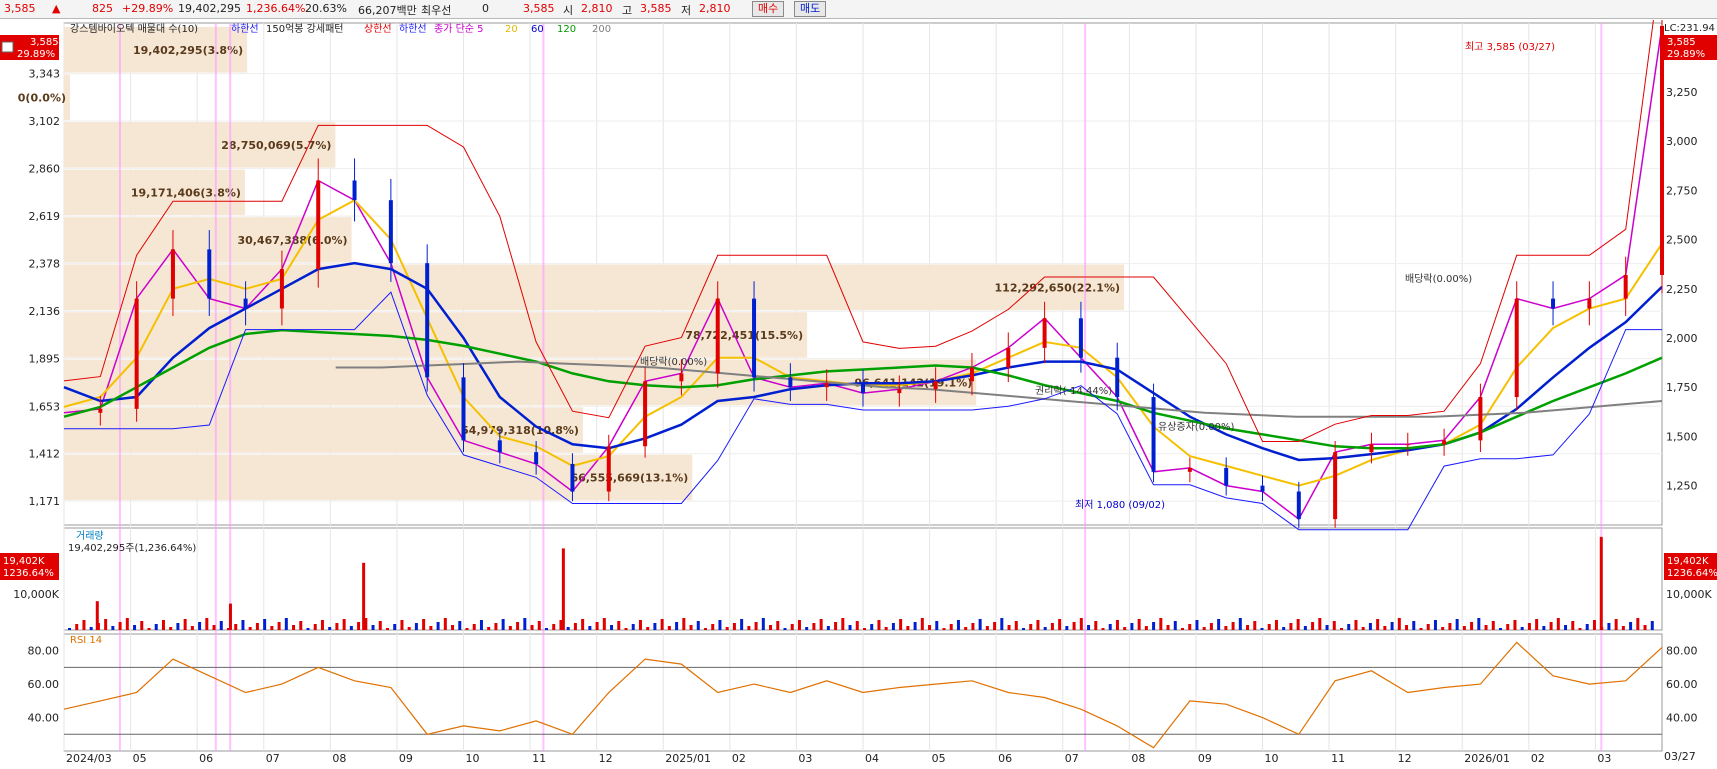 The width and height of the screenshot is (1717, 769). What do you see at coordinates (86, 640) in the screenshot?
I see `rsi-title: RSI 14` at bounding box center [86, 640].